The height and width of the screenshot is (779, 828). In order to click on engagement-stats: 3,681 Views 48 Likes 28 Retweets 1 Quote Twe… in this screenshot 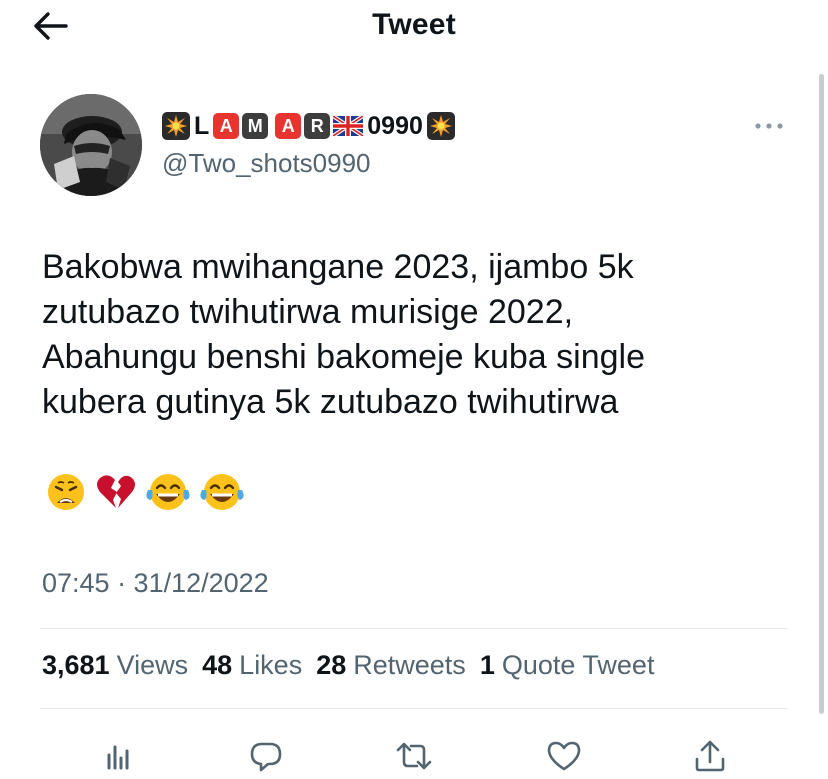, I will do `click(348, 665)`.